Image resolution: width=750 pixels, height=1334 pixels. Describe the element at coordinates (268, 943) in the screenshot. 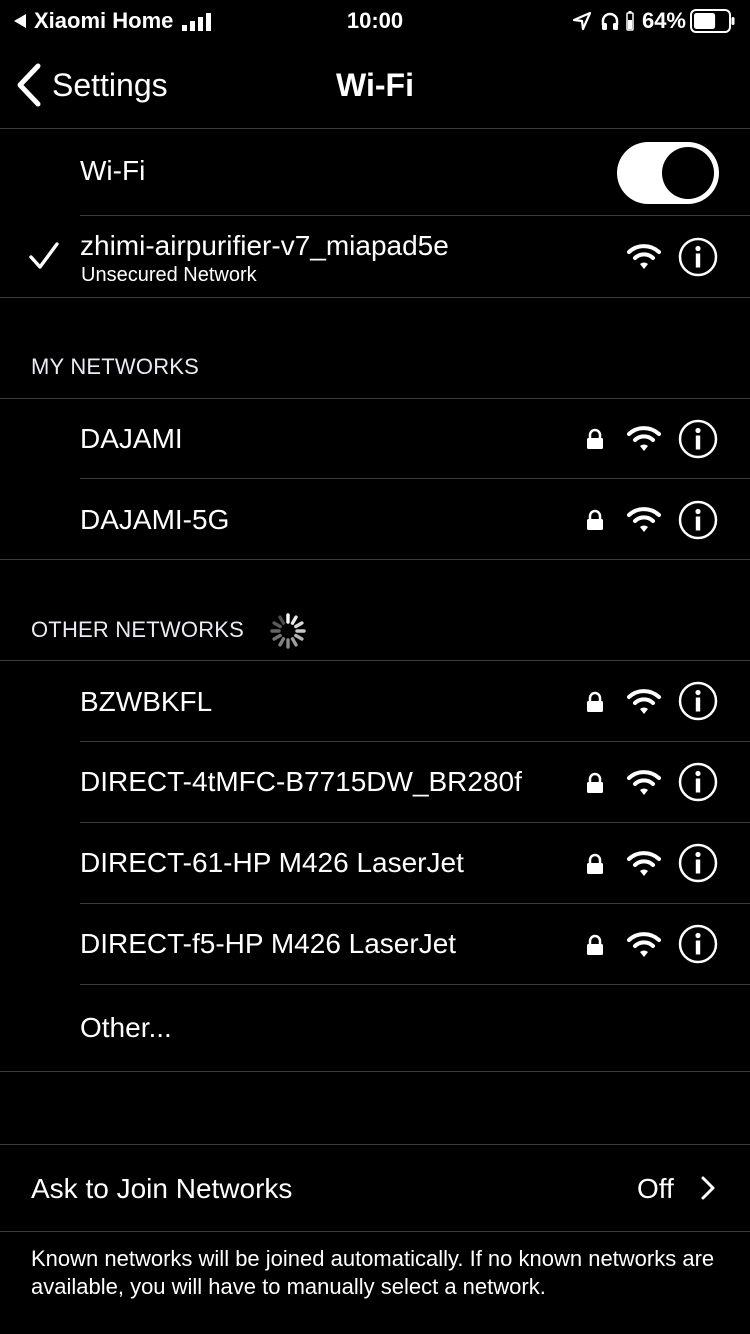

I see `network-name: DIRECT-f5-HP M426 LaserJet` at that location.